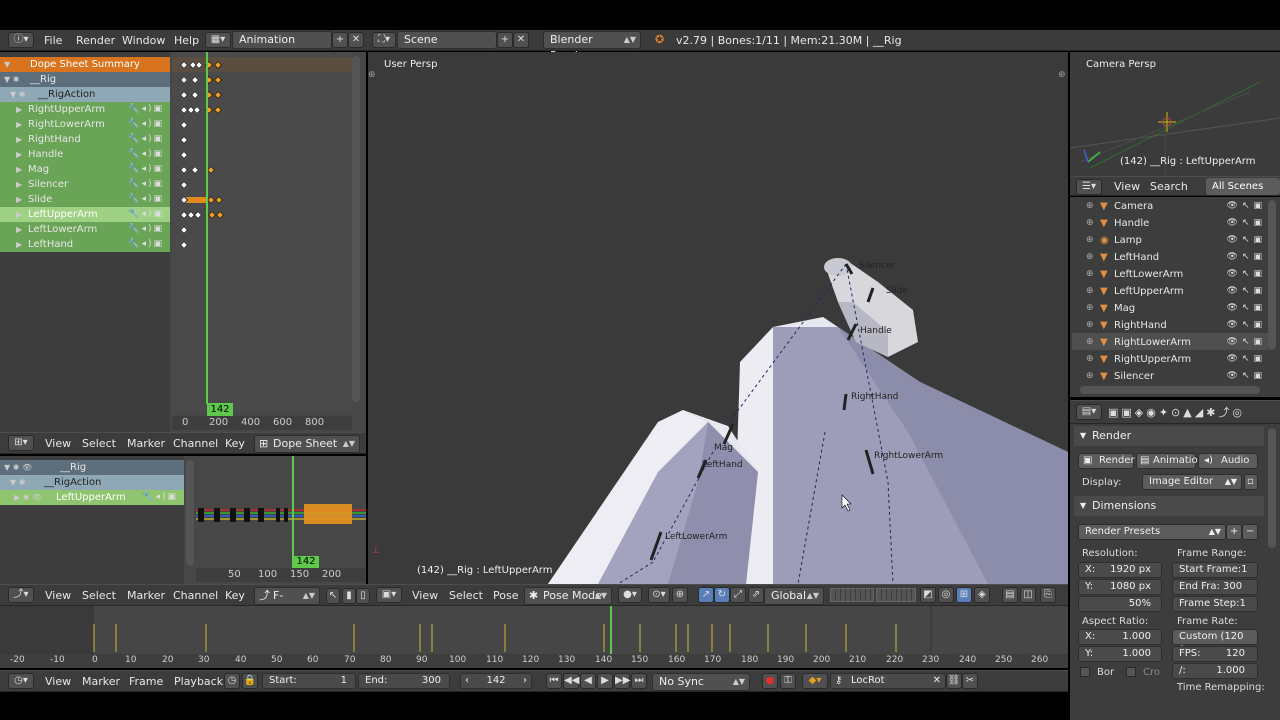  Describe the element at coordinates (85, 229) in the screenshot. I see `channel-row: ▶ LeftLowerArm 🔧◂)▣` at that location.